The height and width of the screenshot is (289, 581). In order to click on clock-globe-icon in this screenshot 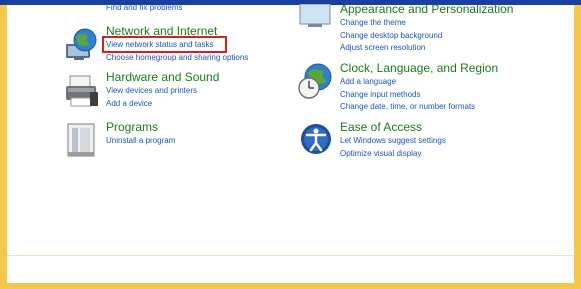, I will do `click(317, 82)`.